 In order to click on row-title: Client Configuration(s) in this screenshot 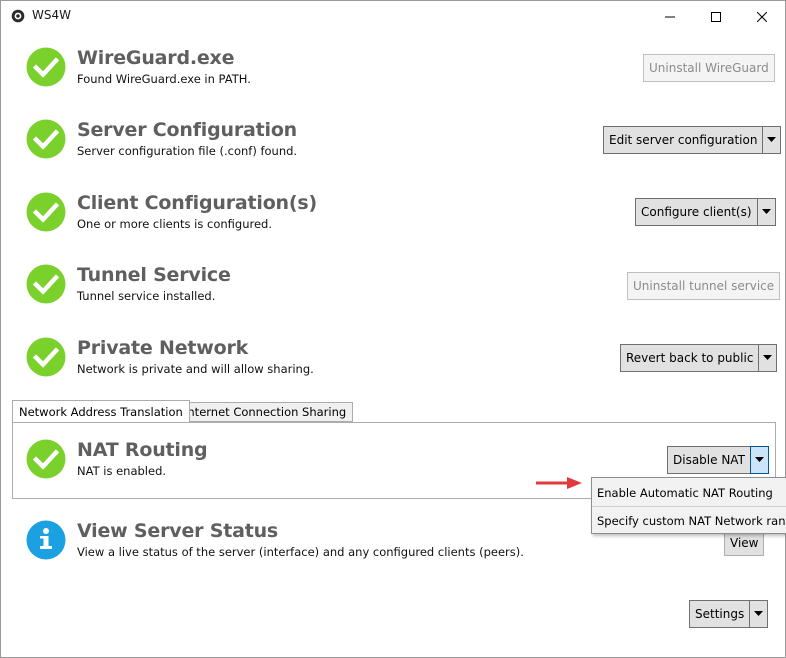, I will do `click(197, 203)`.